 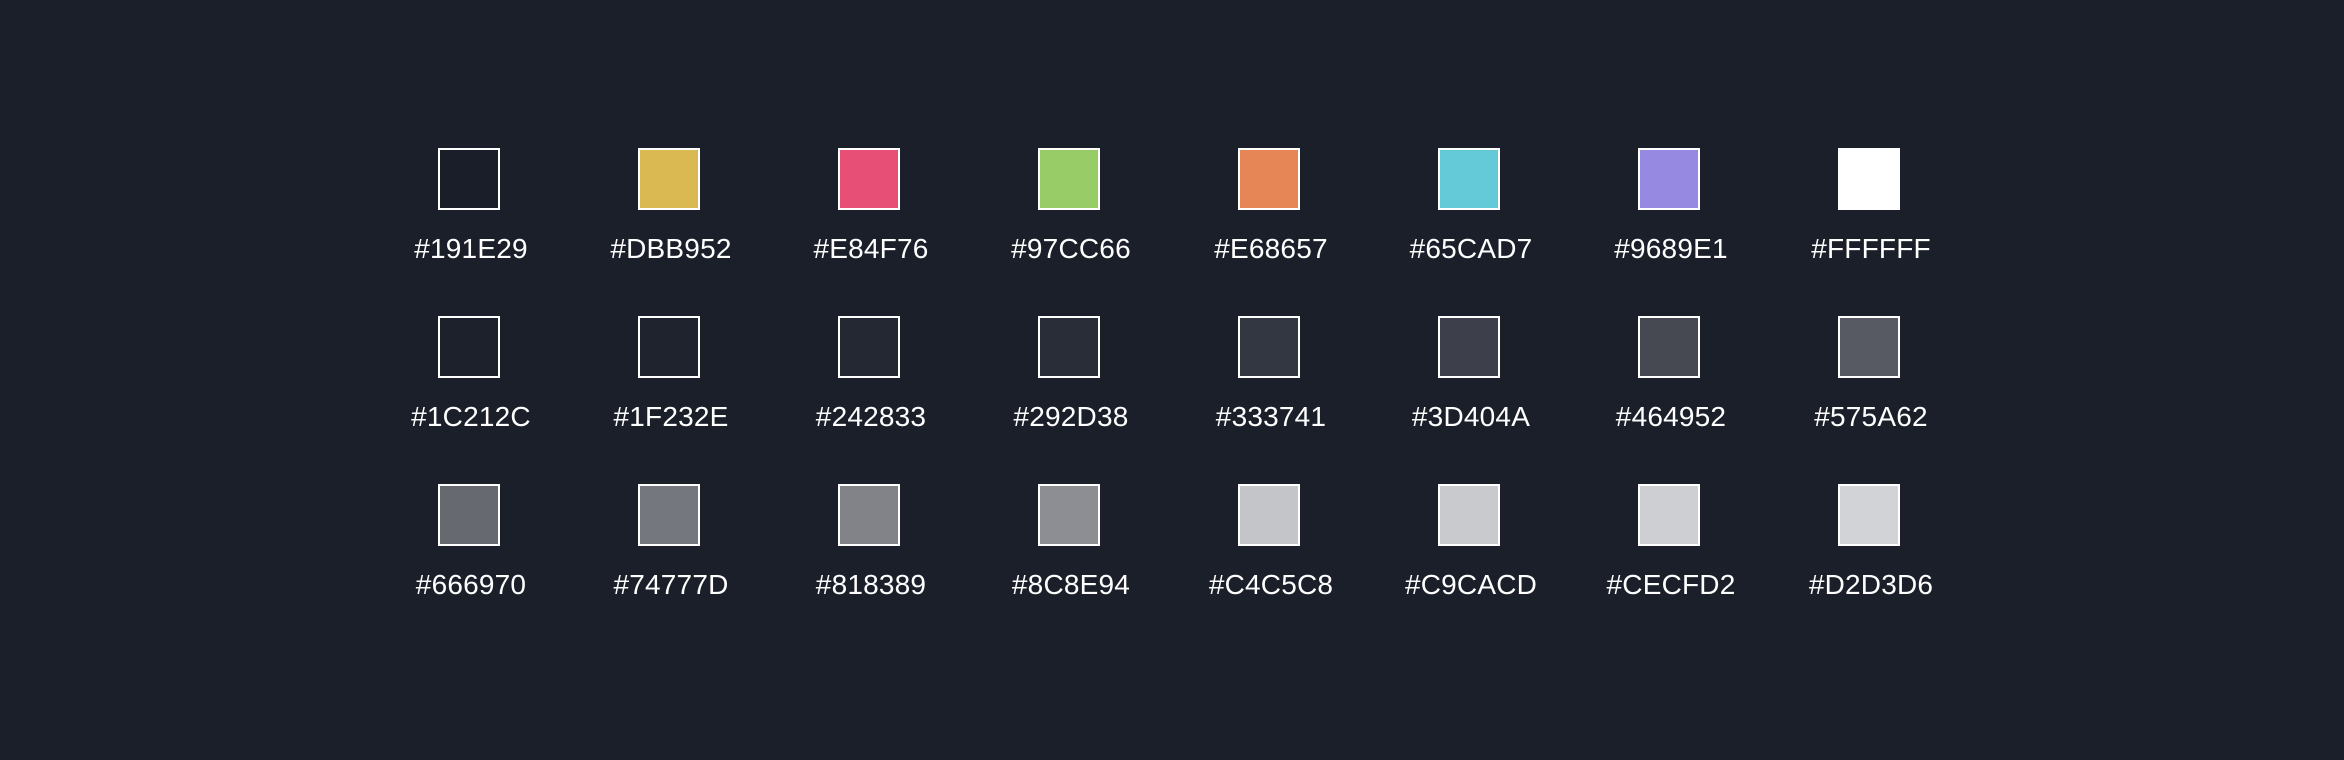 I want to click on swatch-hex-label: #666970, so click(x=471, y=584).